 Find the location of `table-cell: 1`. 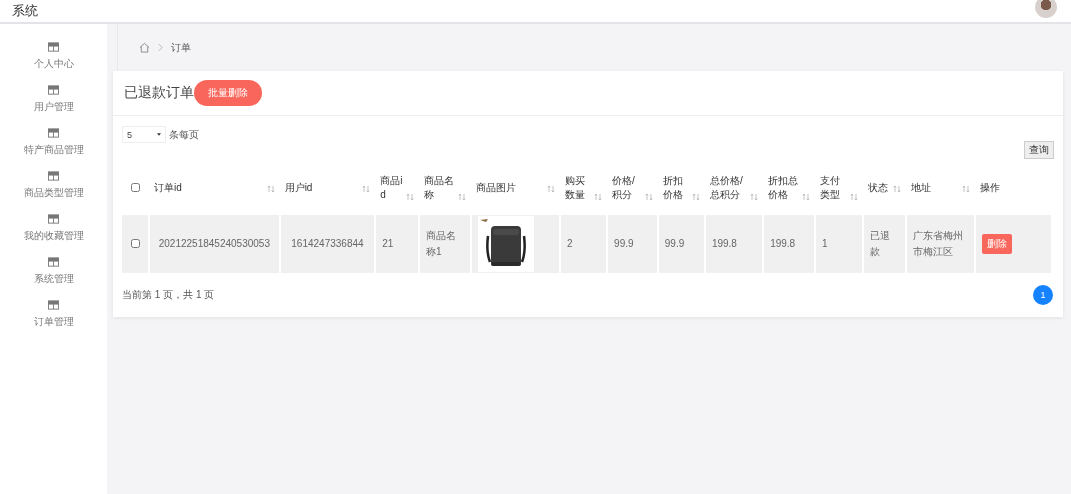

table-cell: 1 is located at coordinates (825, 243).